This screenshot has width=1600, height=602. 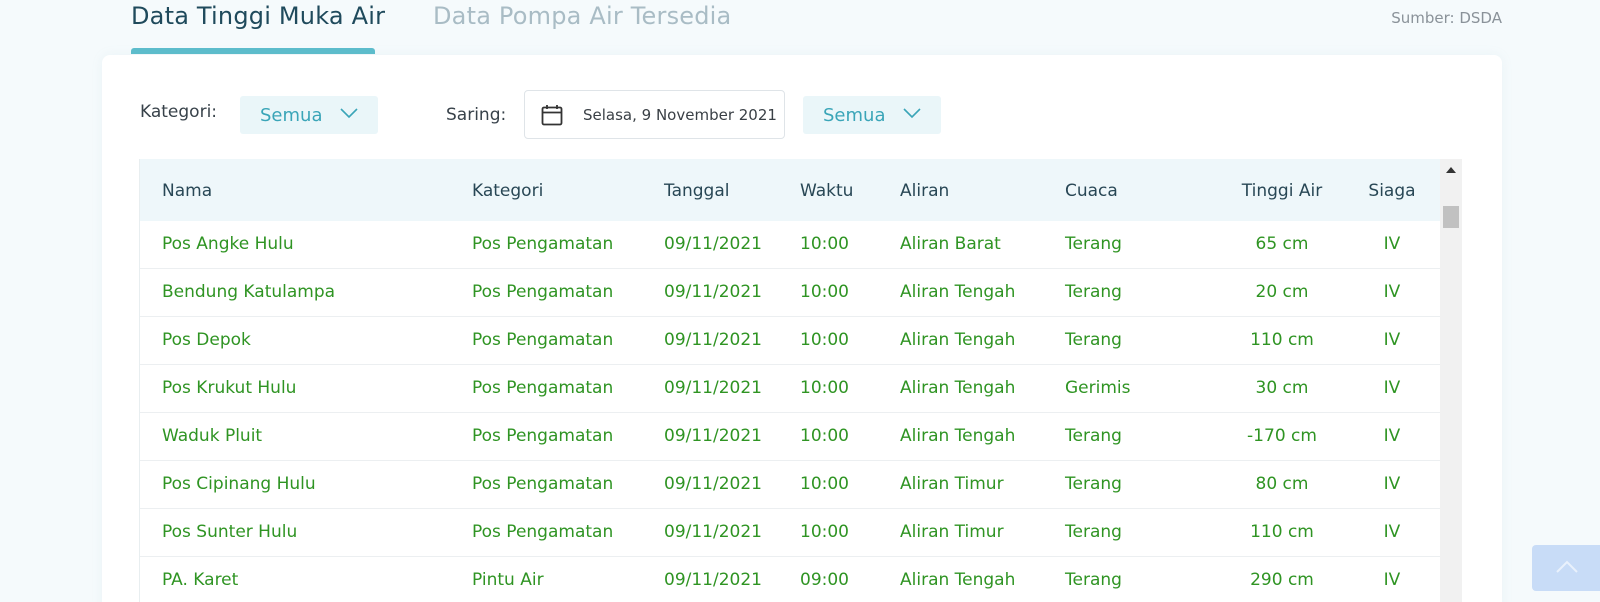 What do you see at coordinates (228, 244) in the screenshot?
I see `cell-nama: Pos Angke Hulu` at bounding box center [228, 244].